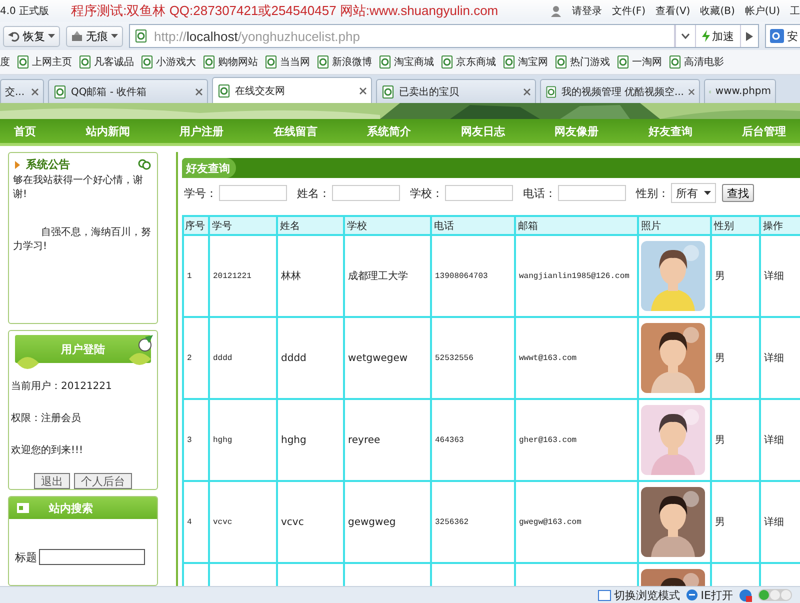 The height and width of the screenshot is (603, 800). Describe the element at coordinates (762, 11) in the screenshot. I see `menu-item: 帐户(U)` at that location.